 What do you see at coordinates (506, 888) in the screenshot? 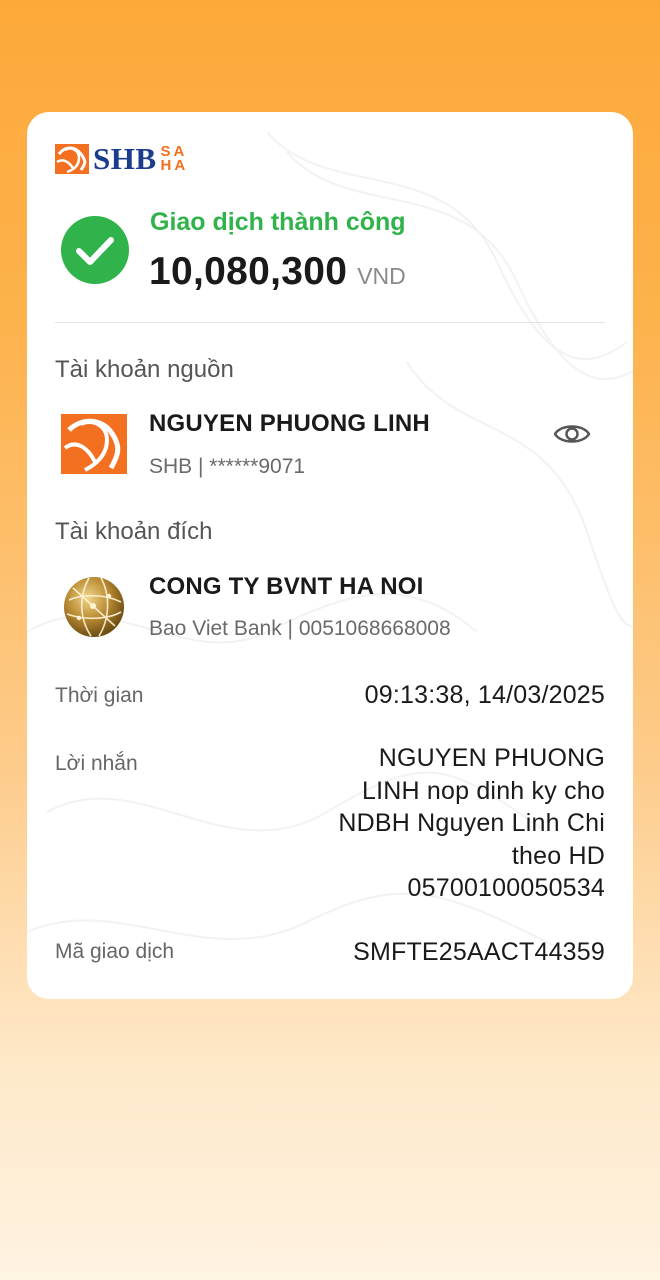
I see `message-line: 05700100050534` at bounding box center [506, 888].